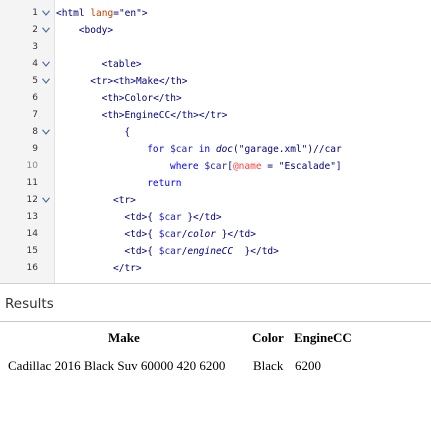 This screenshot has width=431, height=443. I want to click on results-panel-header: Results, so click(215, 302).